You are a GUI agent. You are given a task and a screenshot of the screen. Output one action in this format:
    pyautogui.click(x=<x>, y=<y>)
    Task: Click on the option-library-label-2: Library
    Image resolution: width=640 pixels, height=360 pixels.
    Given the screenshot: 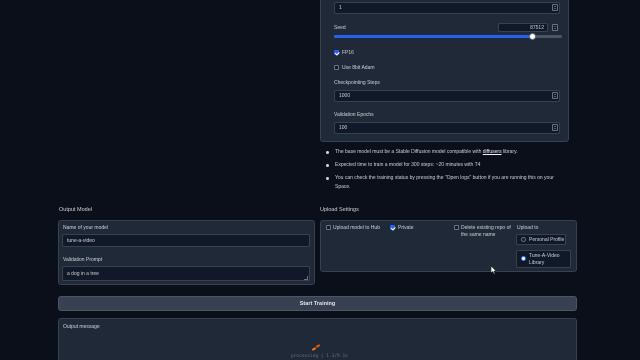 What is the action you would take?
    pyautogui.click(x=537, y=263)
    